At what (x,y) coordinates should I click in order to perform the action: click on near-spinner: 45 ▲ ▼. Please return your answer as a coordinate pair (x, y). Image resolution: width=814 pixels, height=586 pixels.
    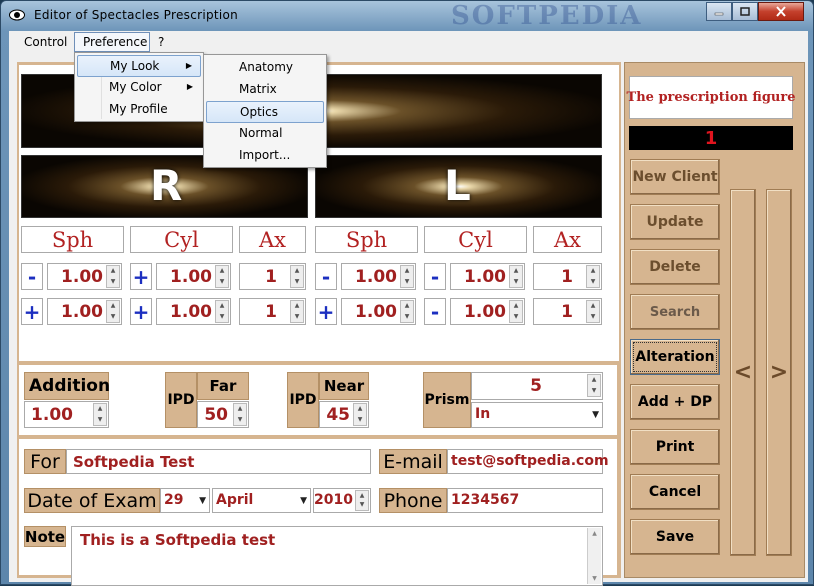
    Looking at the image, I should click on (344, 414).